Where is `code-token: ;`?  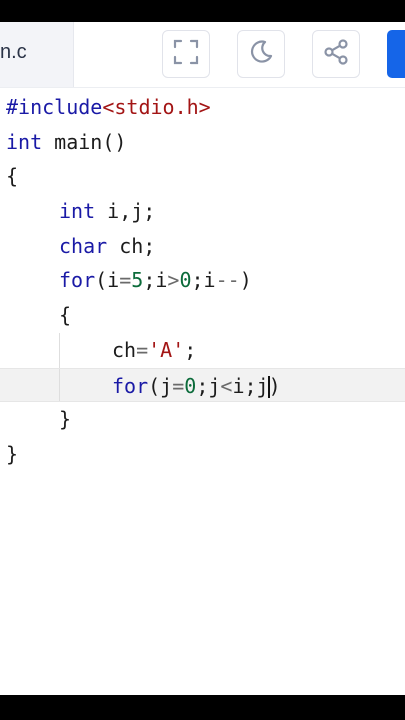
code-token: ; is located at coordinates (190, 349).